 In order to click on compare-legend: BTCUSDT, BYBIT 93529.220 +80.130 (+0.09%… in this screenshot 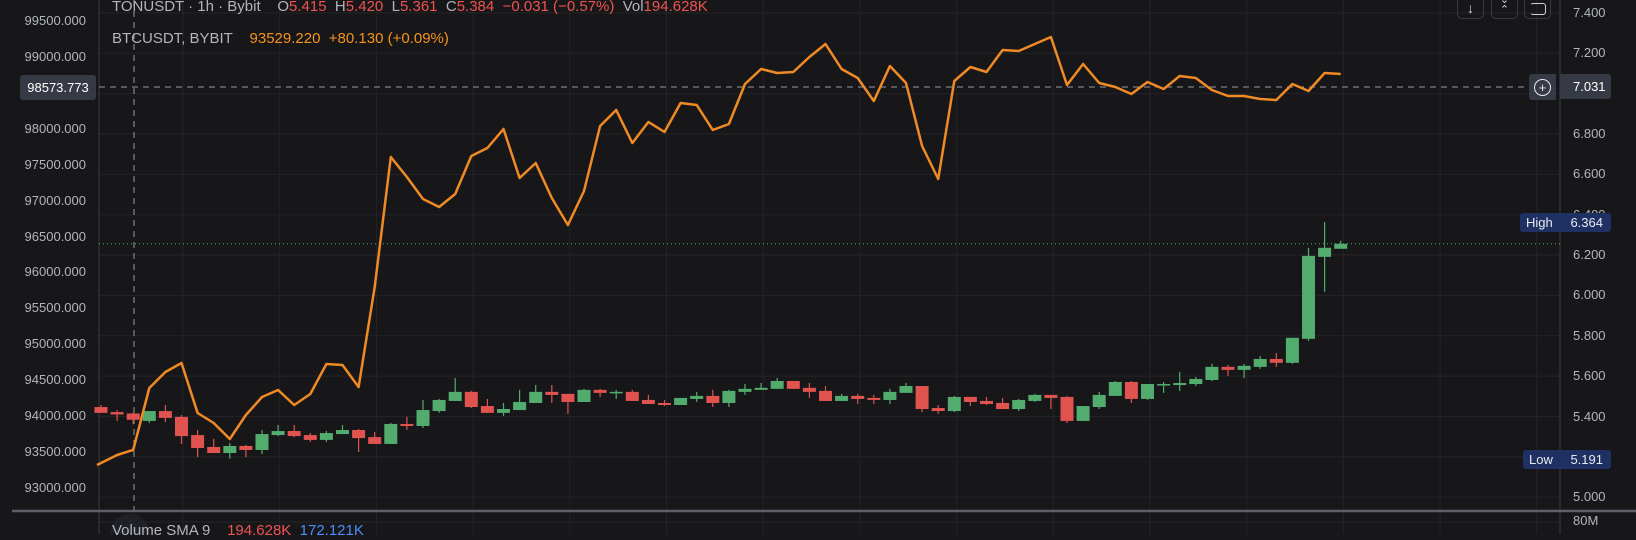, I will do `click(280, 39)`.